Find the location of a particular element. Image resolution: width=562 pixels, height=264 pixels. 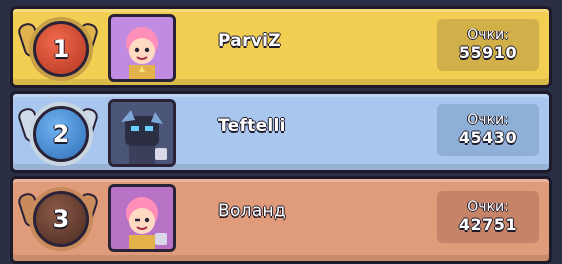

rank-number: 3 is located at coordinates (61, 219).